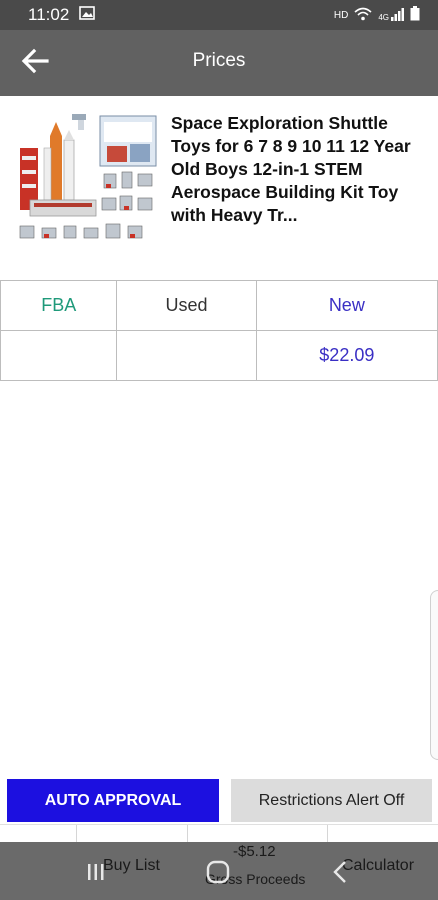 This screenshot has width=438, height=900. What do you see at coordinates (219, 15) in the screenshot?
I see `status-bar: 11:02 HD 4G` at bounding box center [219, 15].